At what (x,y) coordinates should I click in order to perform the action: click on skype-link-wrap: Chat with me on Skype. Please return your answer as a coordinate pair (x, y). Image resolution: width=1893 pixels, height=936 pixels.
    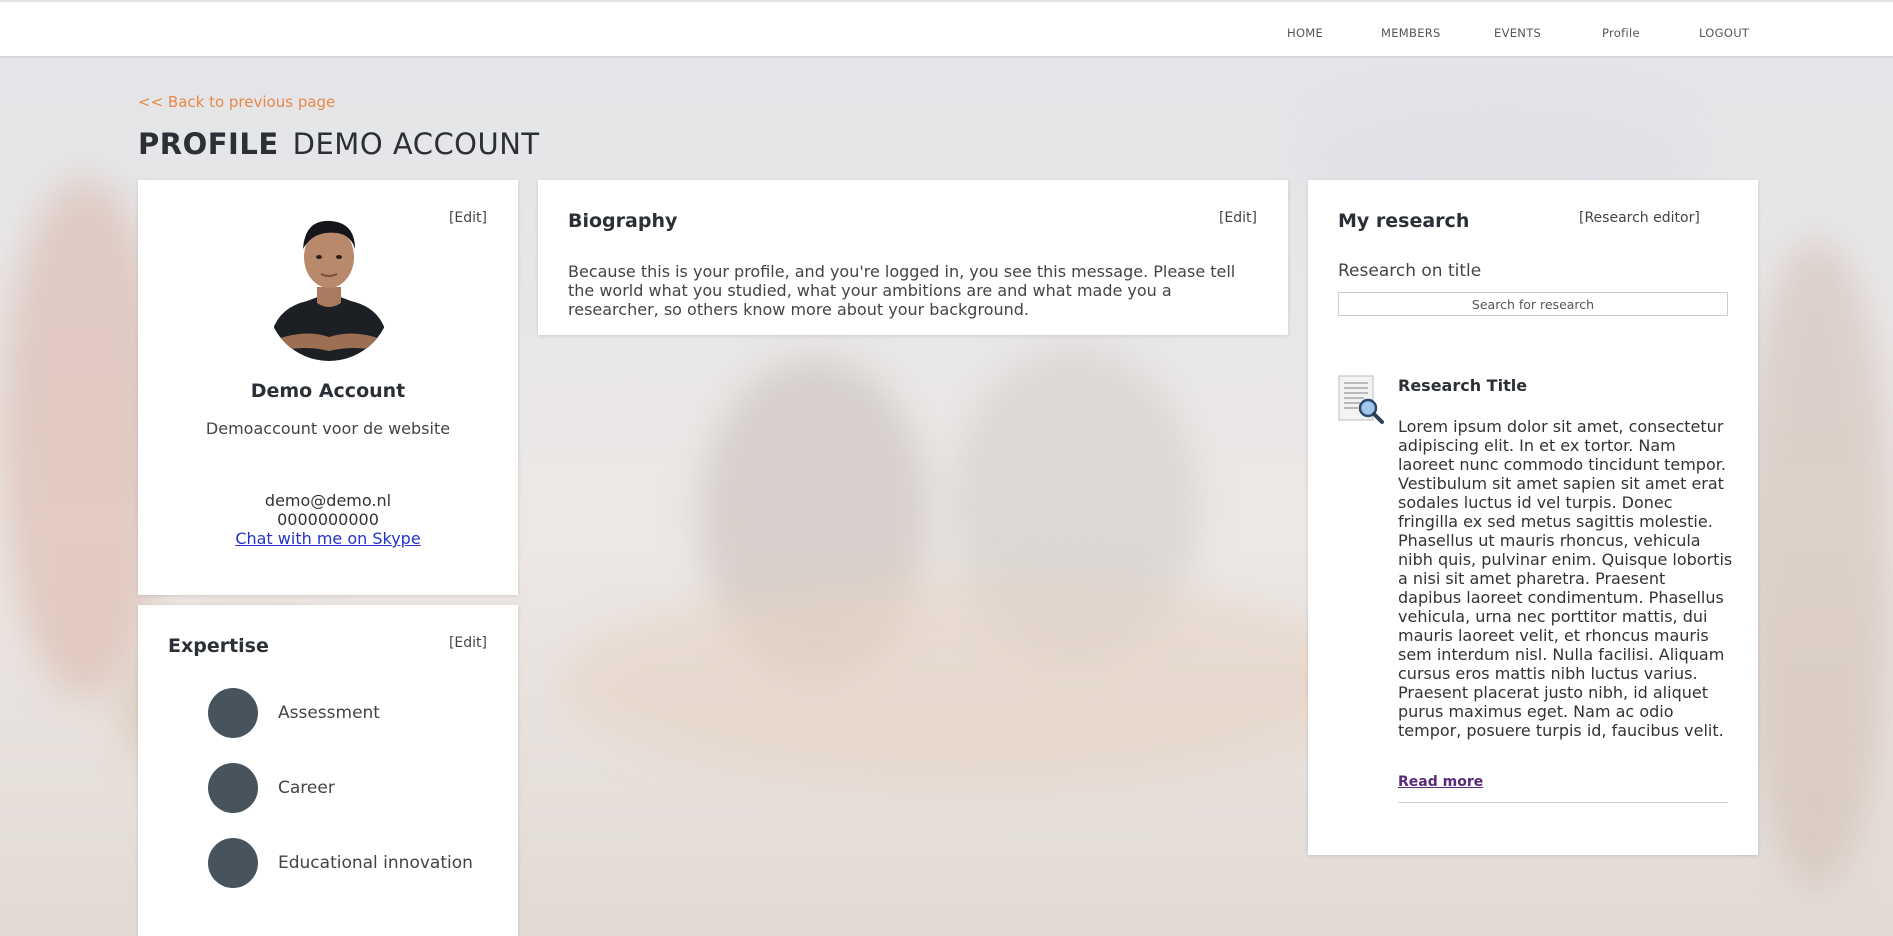
    Looking at the image, I should click on (328, 538).